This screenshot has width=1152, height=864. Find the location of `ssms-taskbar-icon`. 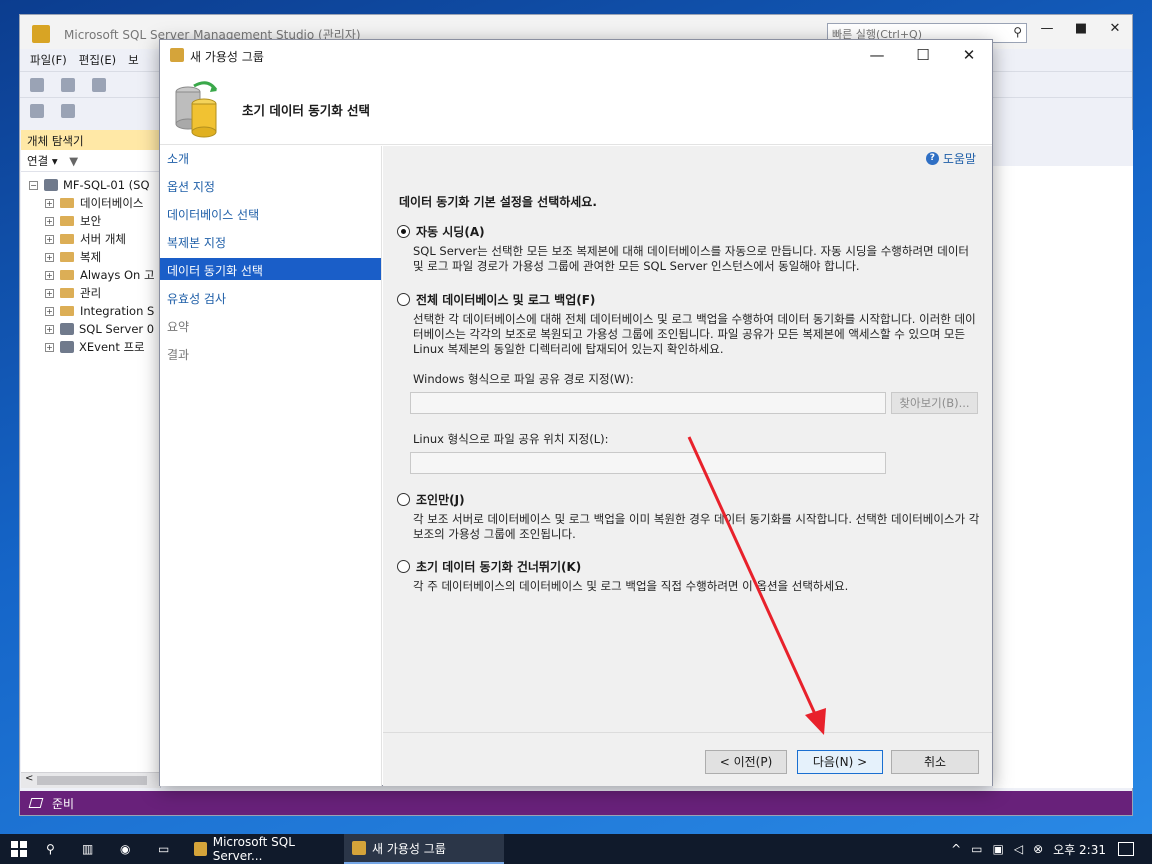

ssms-taskbar-icon is located at coordinates (200, 849).